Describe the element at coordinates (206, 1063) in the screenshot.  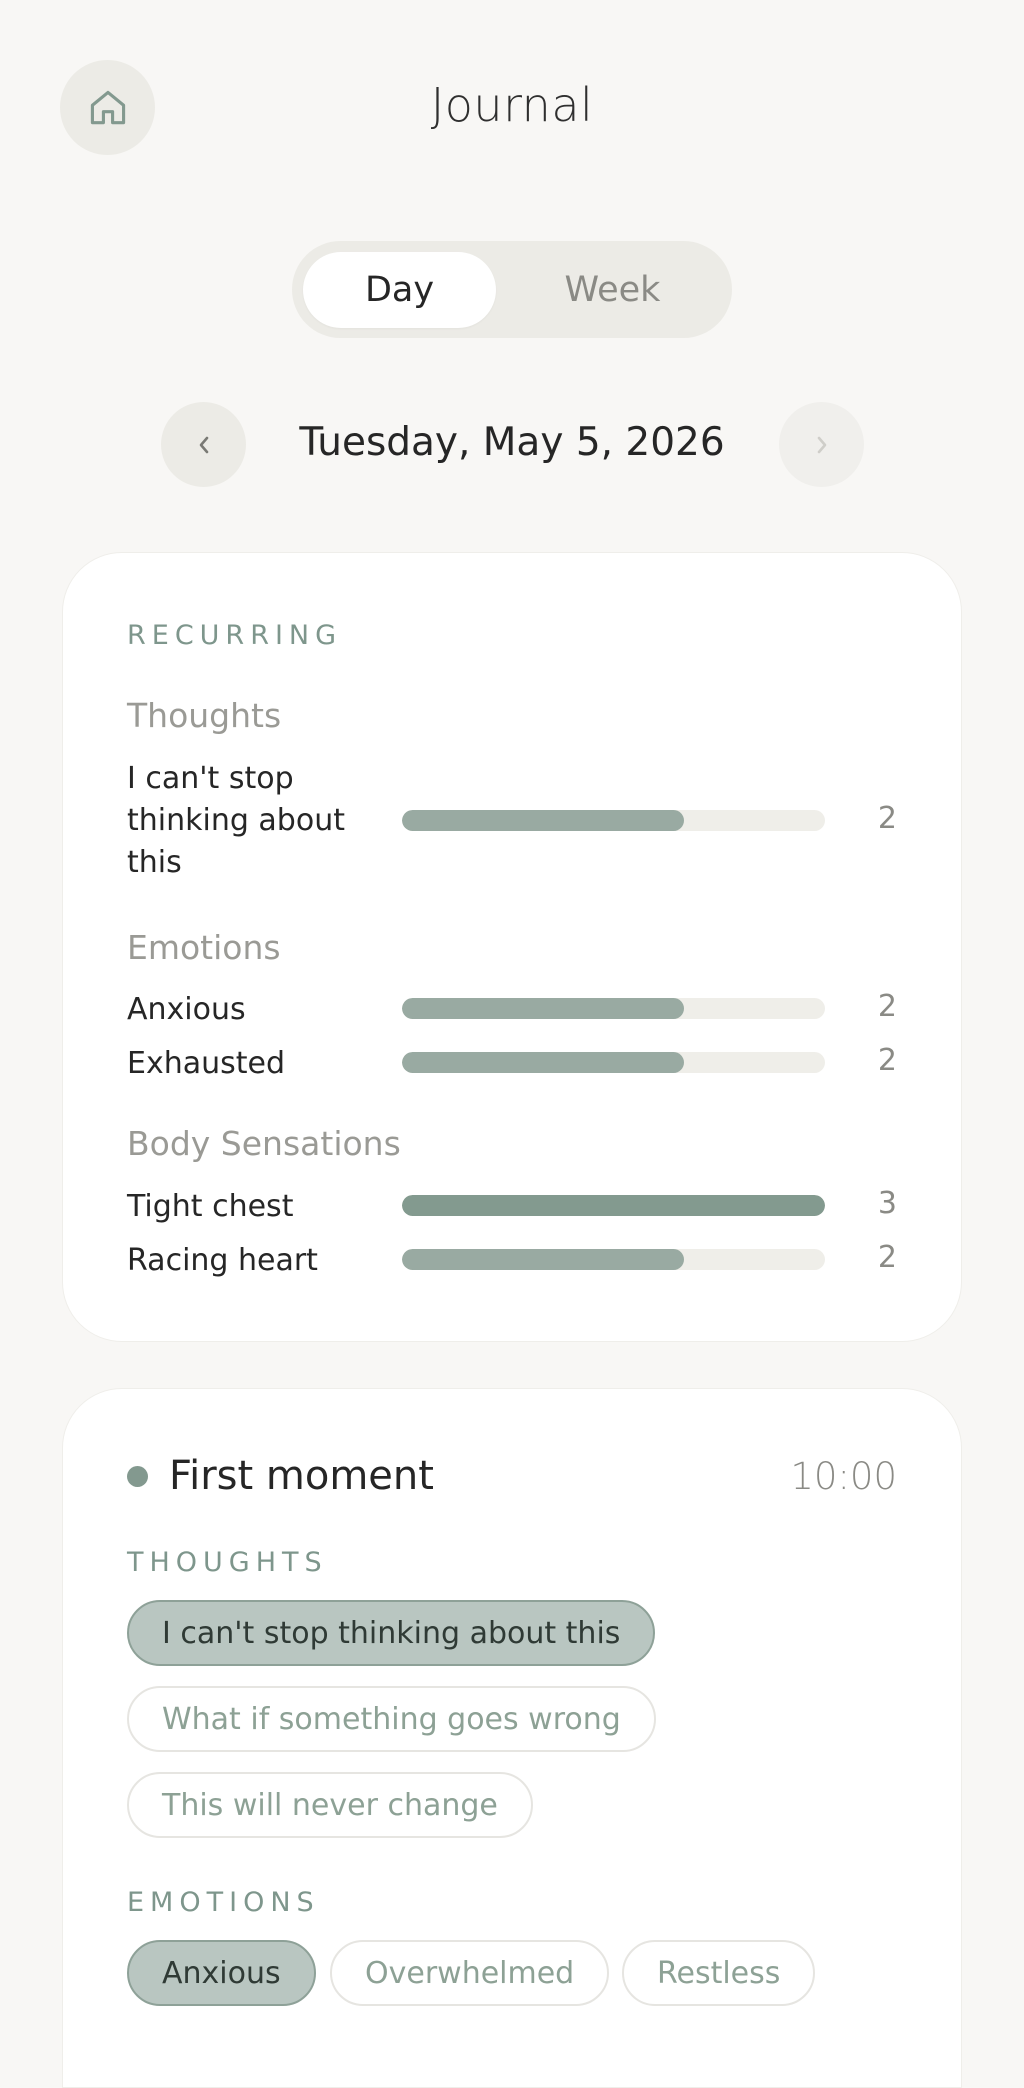
I see `recurring-row-label: Exhausted` at that location.